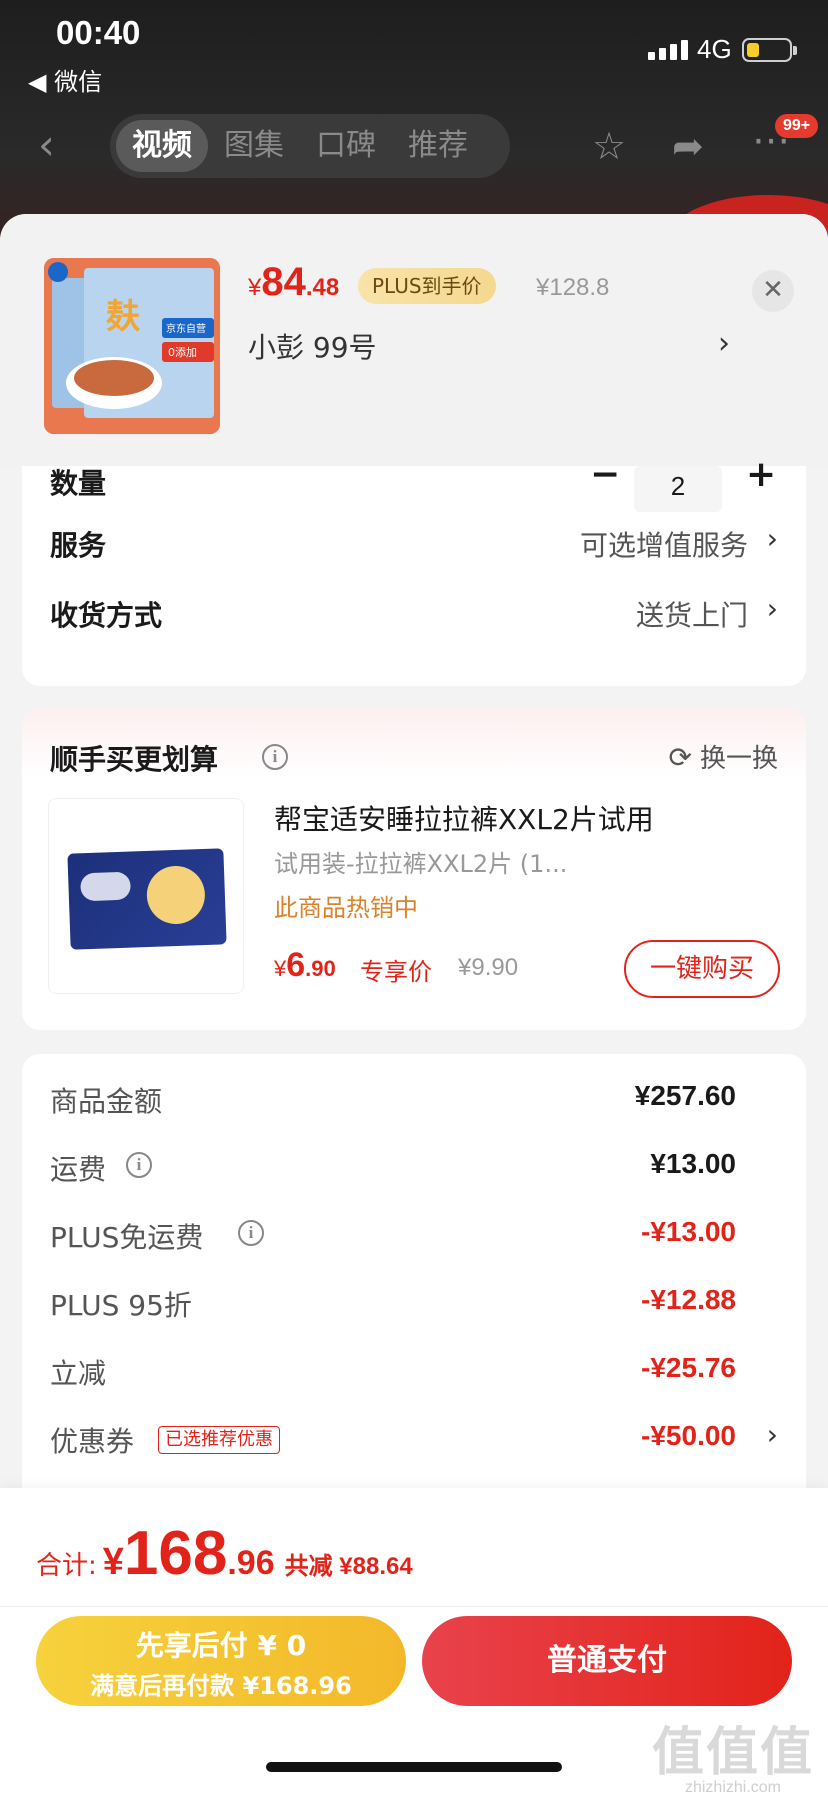  I want to click on product-price: ¥84.48, so click(294, 282).